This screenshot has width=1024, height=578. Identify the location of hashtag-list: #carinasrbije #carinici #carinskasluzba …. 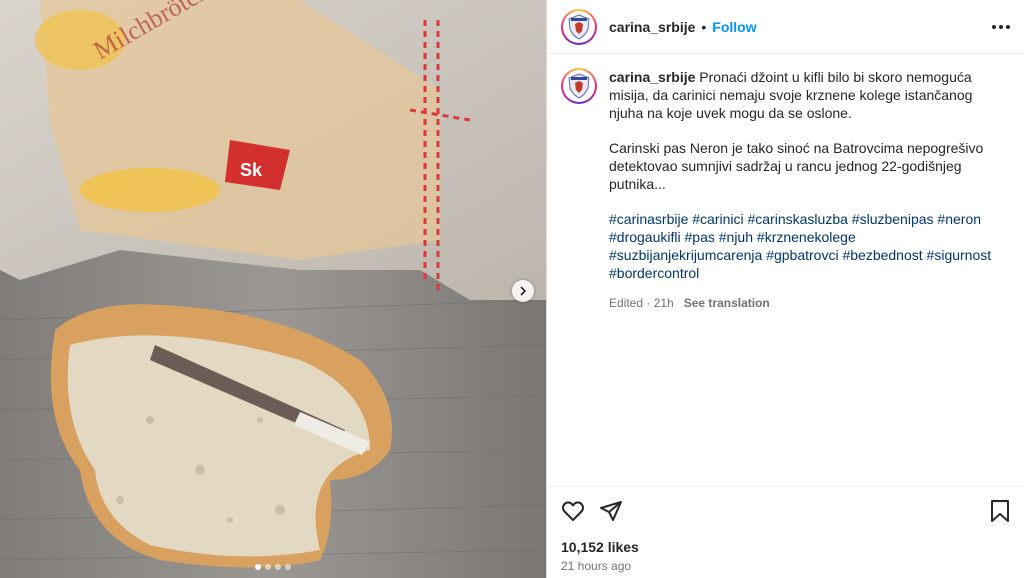
(804, 246).